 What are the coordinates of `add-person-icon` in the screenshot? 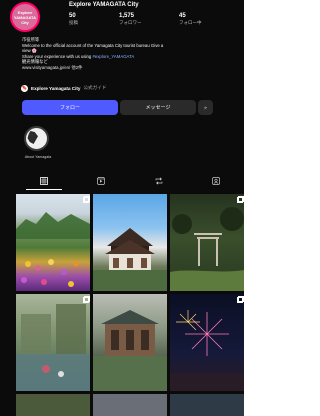 It's located at (205, 107).